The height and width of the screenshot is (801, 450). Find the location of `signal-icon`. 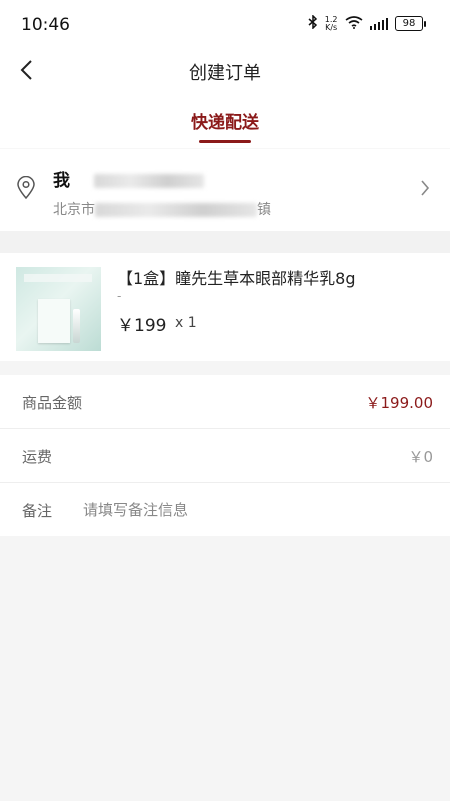

signal-icon is located at coordinates (378, 23).